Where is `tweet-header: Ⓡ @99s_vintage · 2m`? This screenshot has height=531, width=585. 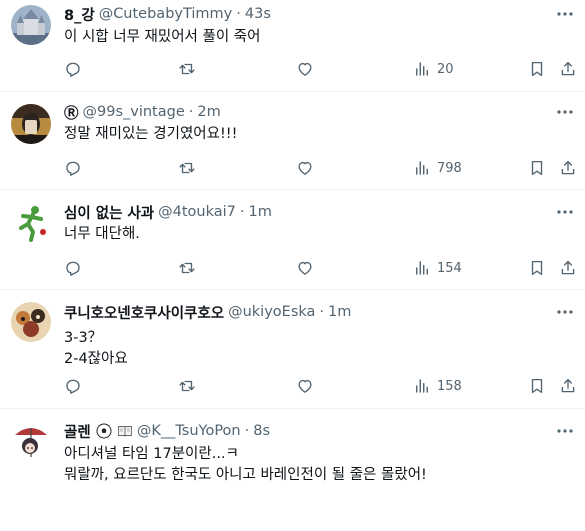
tweet-header: Ⓡ @99s_vintage · 2m is located at coordinates (304, 112).